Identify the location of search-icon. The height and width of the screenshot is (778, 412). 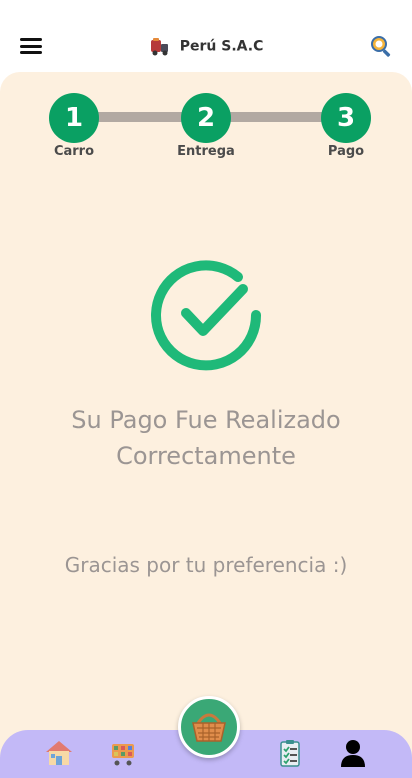
(382, 47).